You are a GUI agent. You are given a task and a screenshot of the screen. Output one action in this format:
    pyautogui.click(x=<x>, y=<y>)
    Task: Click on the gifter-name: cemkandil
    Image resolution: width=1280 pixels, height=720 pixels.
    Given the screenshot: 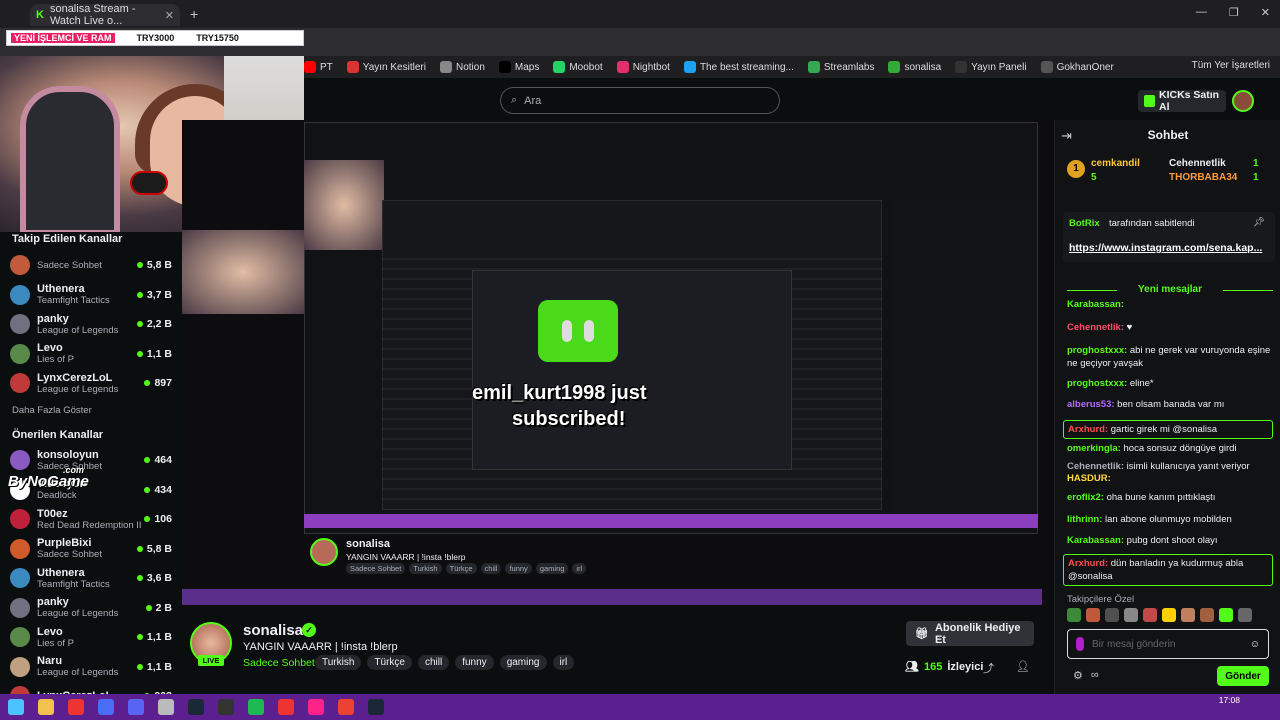 What is the action you would take?
    pyautogui.click(x=1115, y=163)
    